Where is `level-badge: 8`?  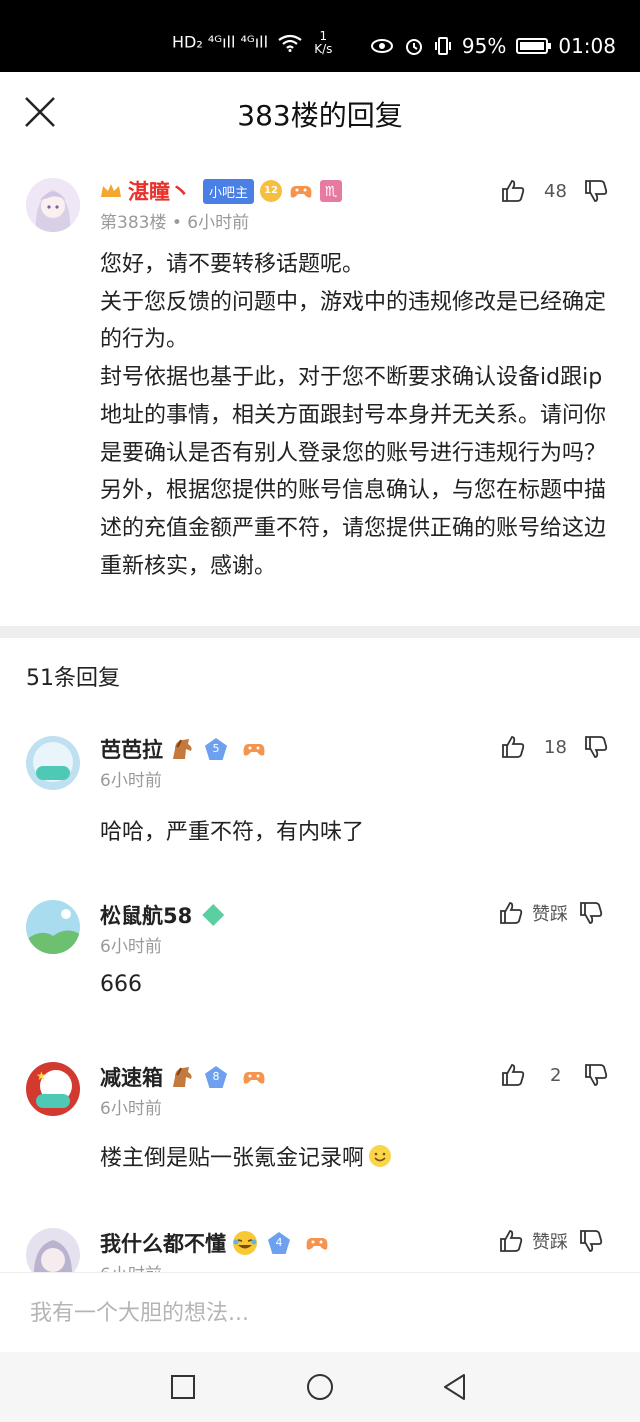
level-badge: 8 is located at coordinates (216, 1077).